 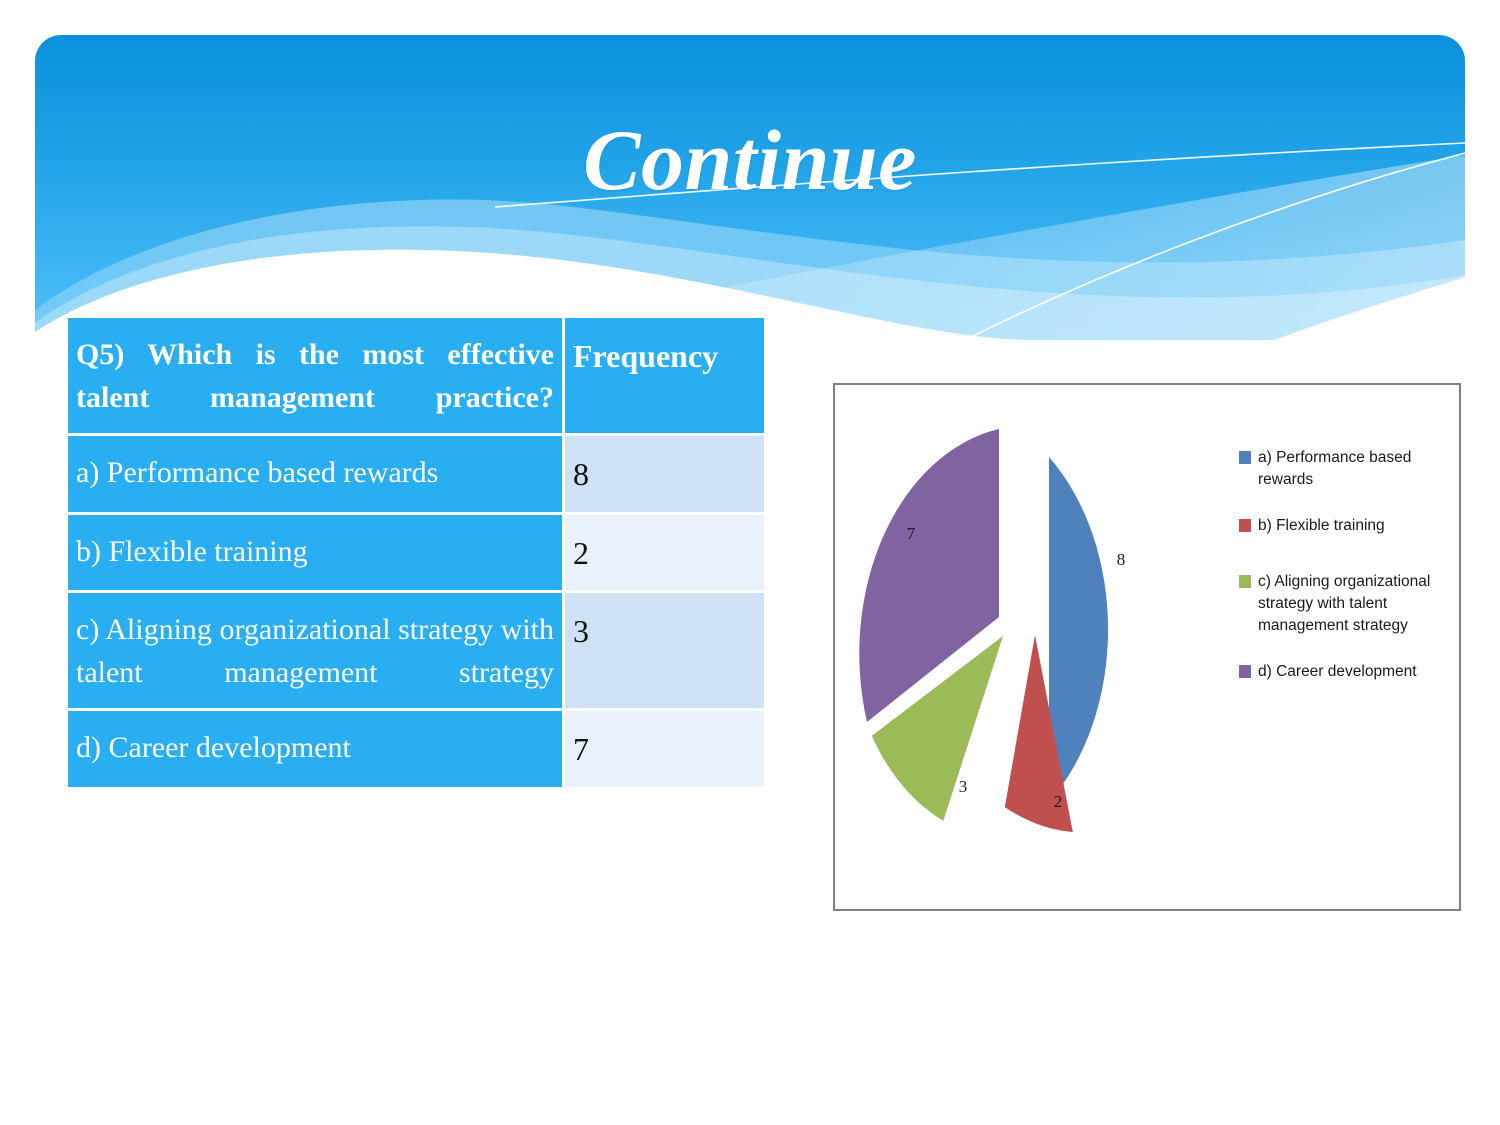 I want to click on table-row: b) Flexible training 2, so click(x=416, y=554).